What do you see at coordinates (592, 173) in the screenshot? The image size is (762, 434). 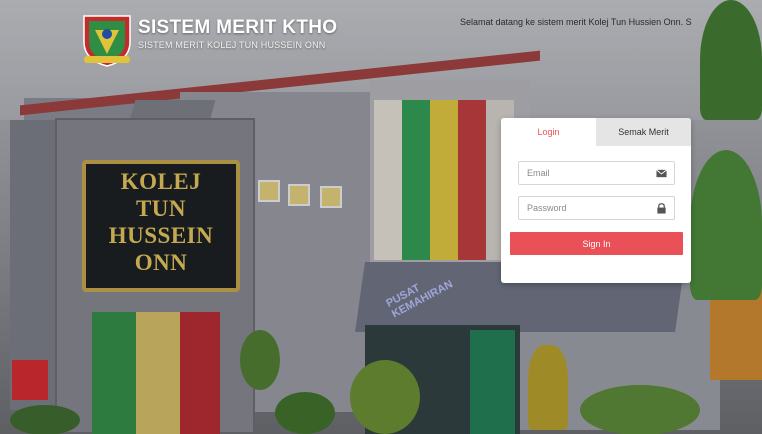 I see `email-field` at bounding box center [592, 173].